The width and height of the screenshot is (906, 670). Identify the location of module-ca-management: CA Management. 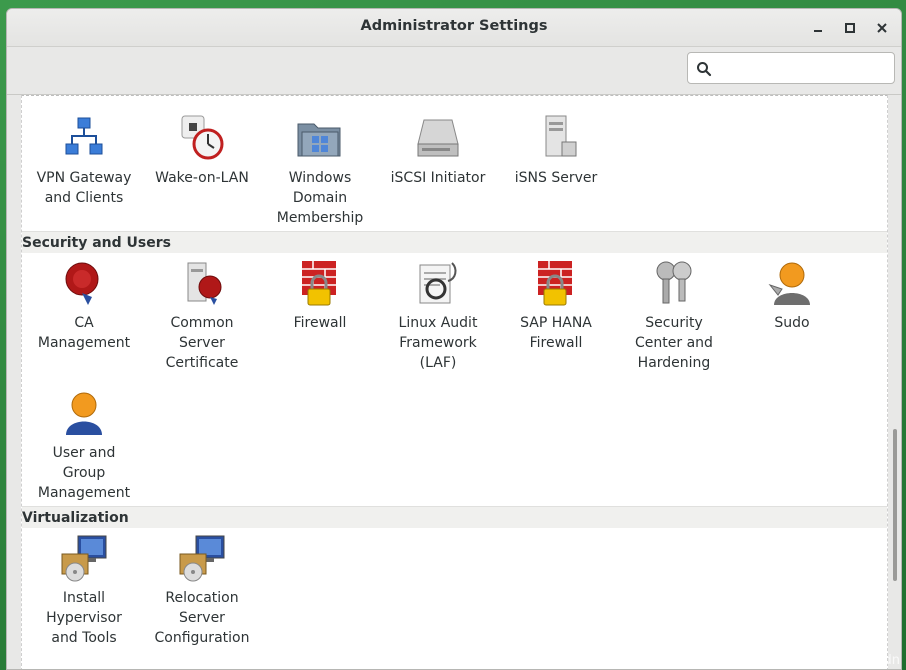
(84, 306).